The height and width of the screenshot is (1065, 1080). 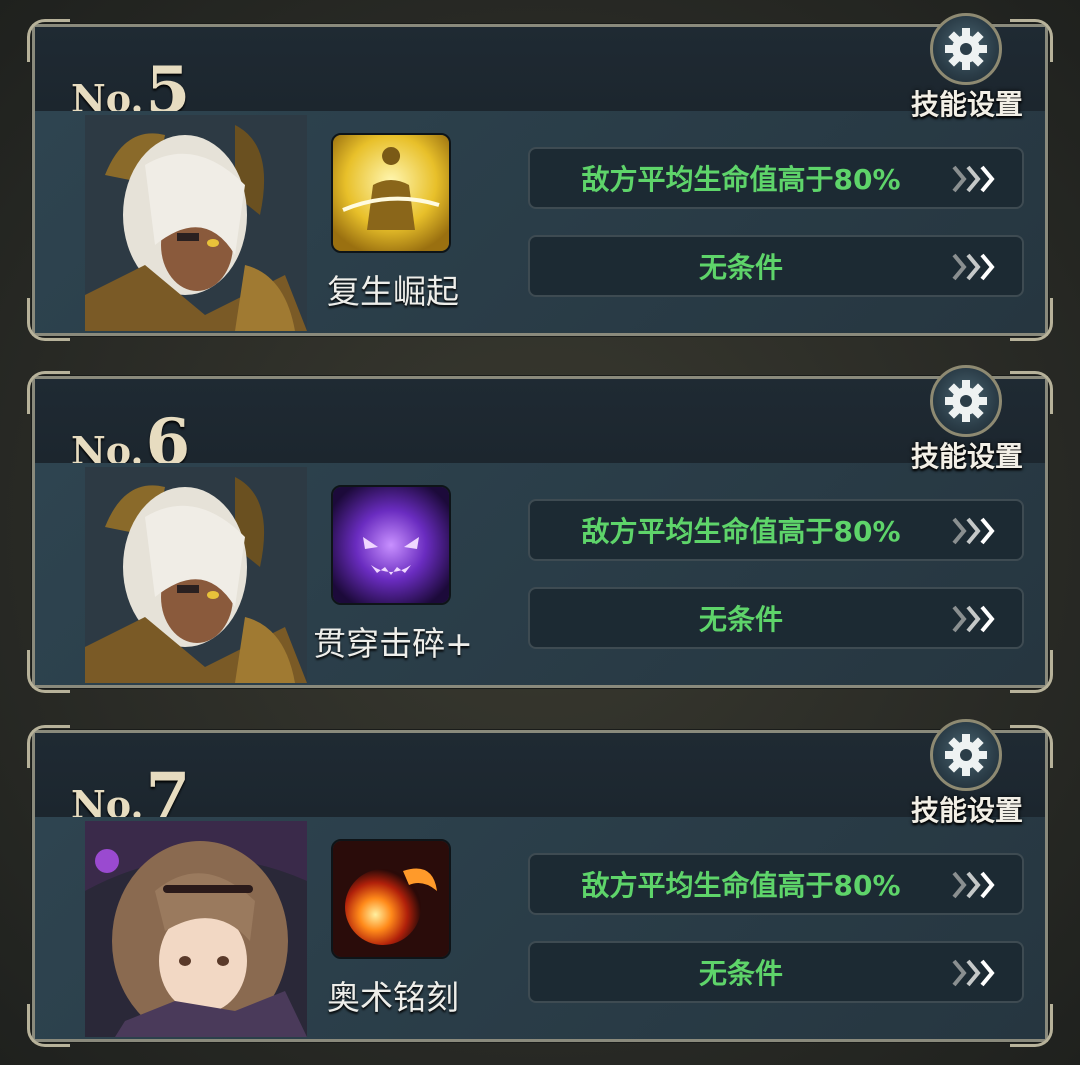 What do you see at coordinates (540, 77) in the screenshot?
I see `slot-header: No.5` at bounding box center [540, 77].